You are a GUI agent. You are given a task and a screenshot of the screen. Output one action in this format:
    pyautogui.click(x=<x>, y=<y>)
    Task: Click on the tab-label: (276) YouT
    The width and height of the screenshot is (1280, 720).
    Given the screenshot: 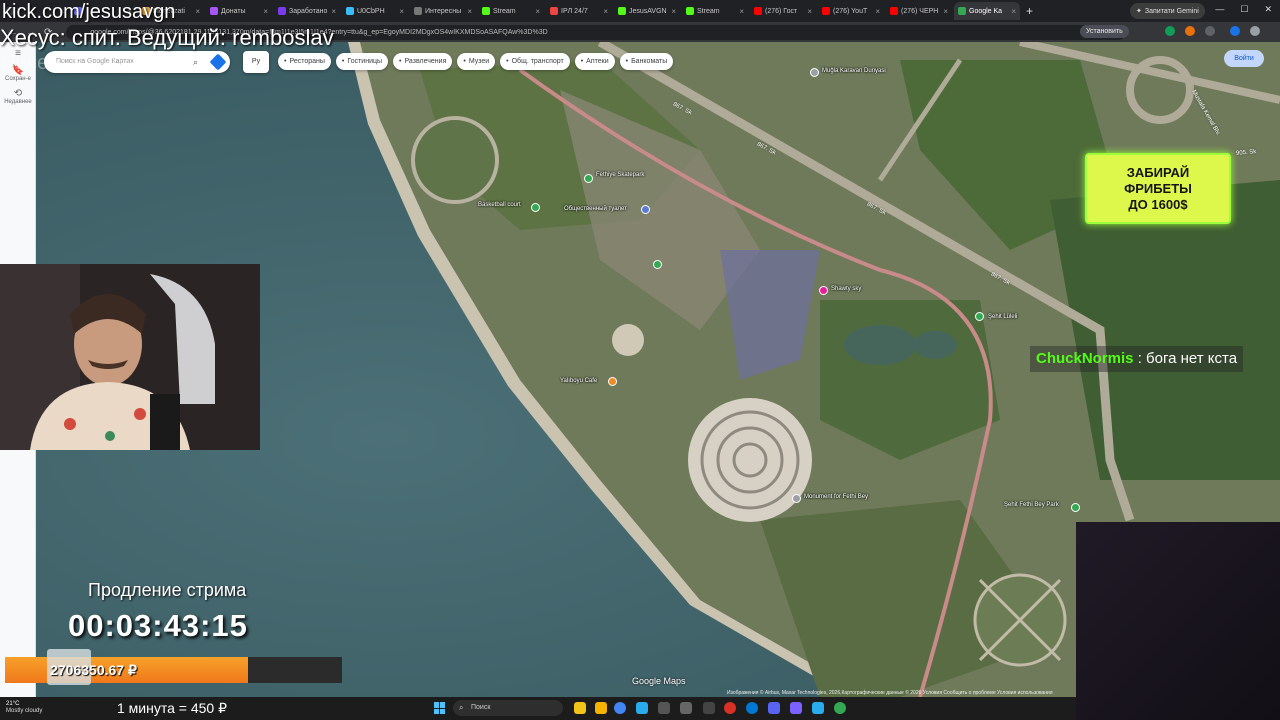 What is the action you would take?
    pyautogui.click(x=850, y=11)
    